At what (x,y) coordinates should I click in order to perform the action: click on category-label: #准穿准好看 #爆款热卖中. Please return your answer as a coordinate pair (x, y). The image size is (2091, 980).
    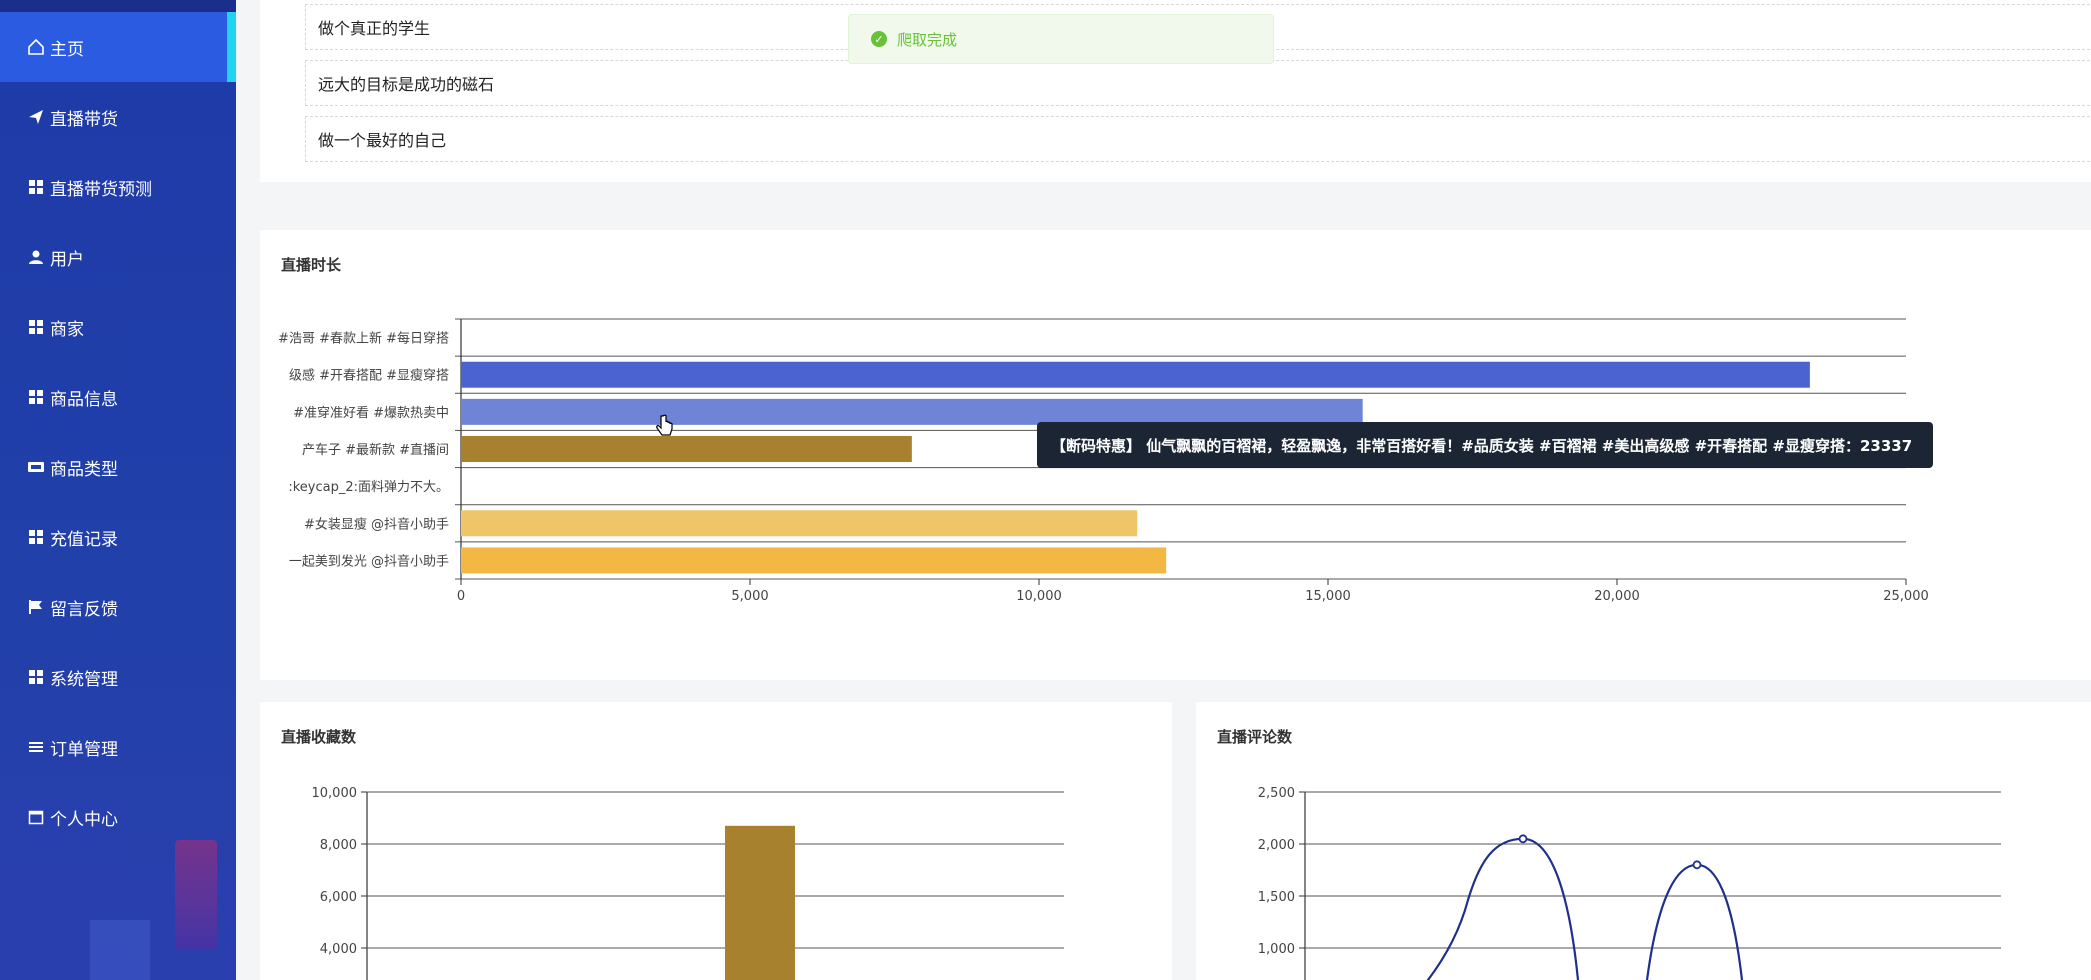
    Looking at the image, I should click on (371, 413).